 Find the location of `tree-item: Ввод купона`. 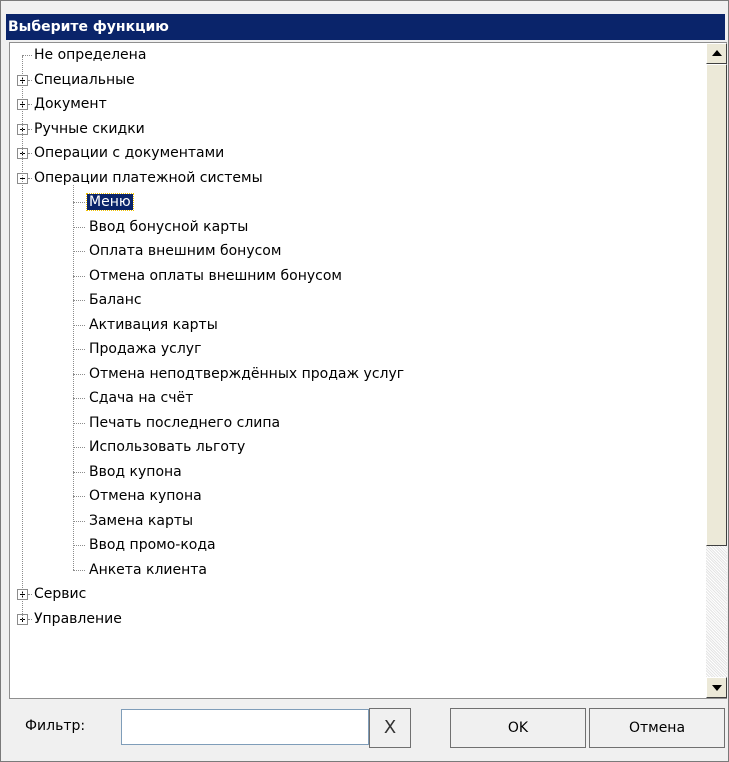

tree-item: Ввод купона is located at coordinates (135, 472).